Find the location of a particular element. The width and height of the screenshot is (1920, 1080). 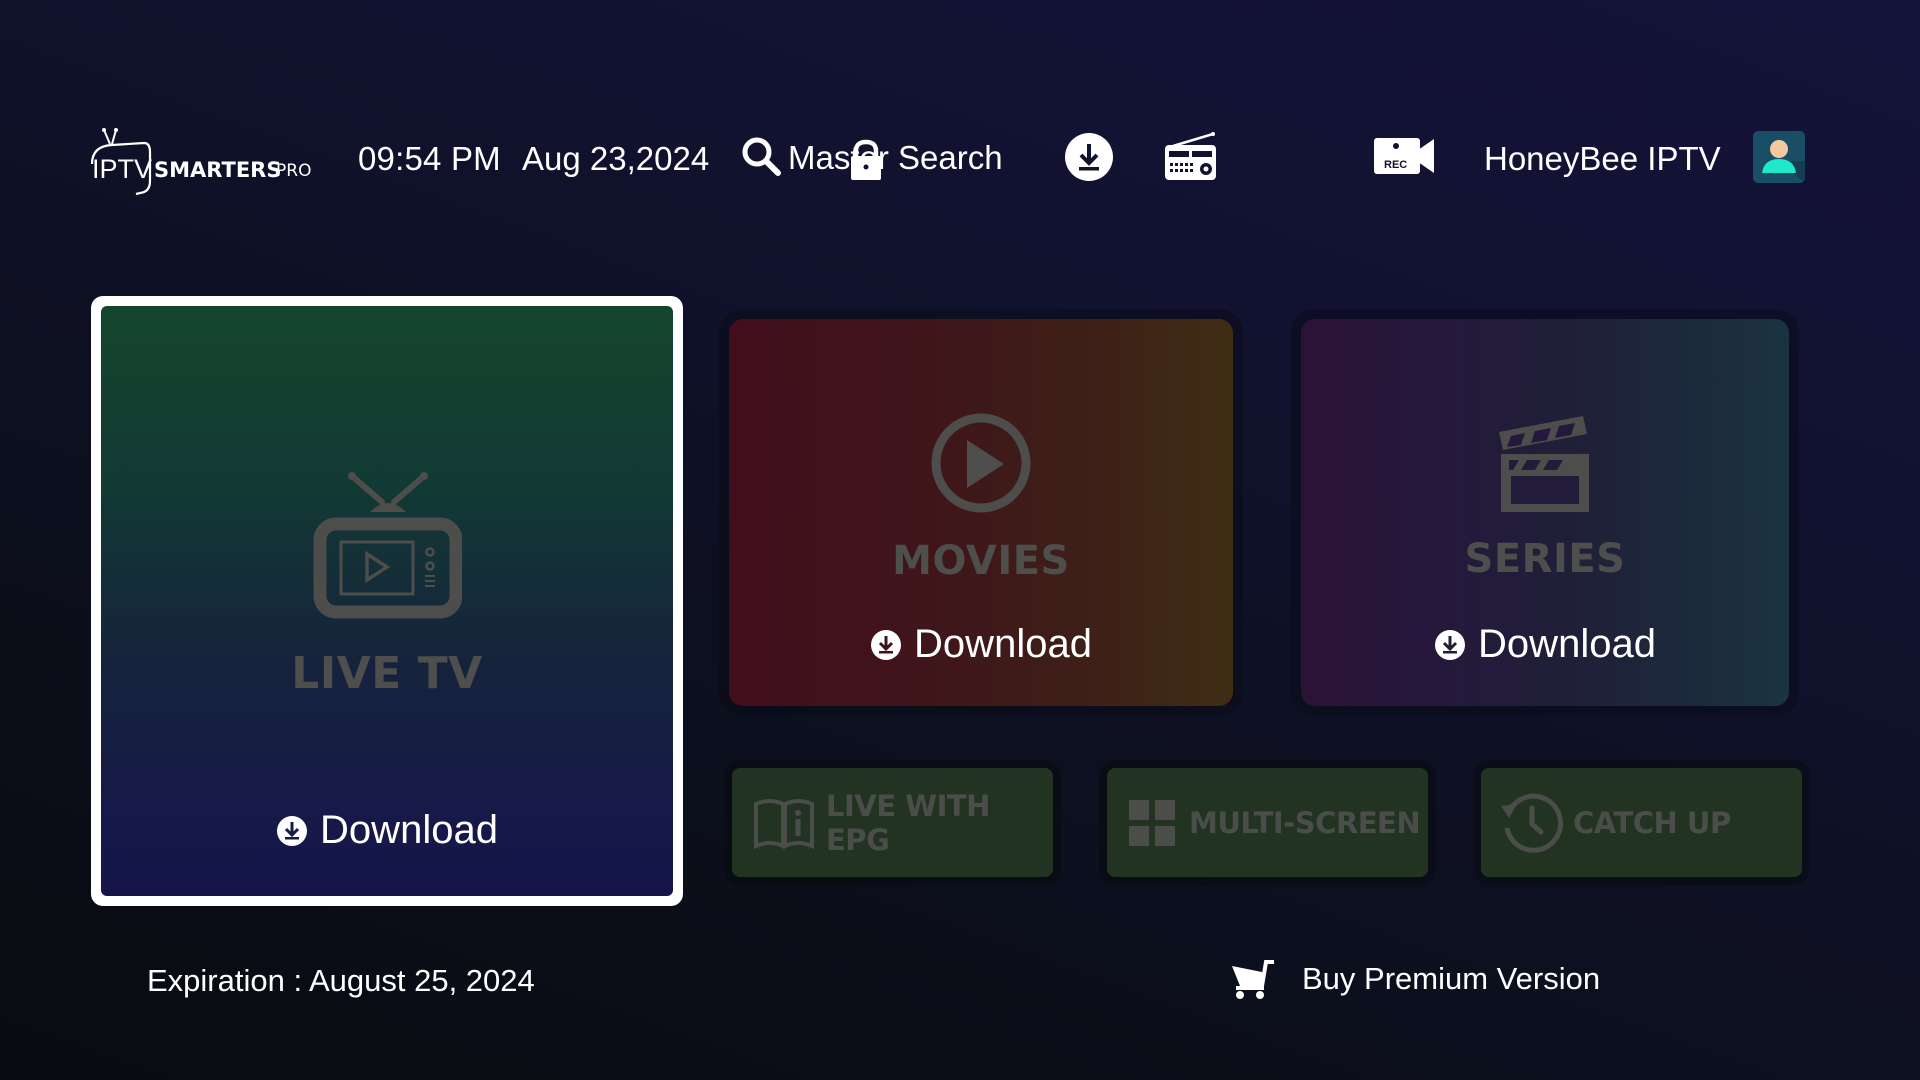

clapperboard-icon is located at coordinates (1544, 464).